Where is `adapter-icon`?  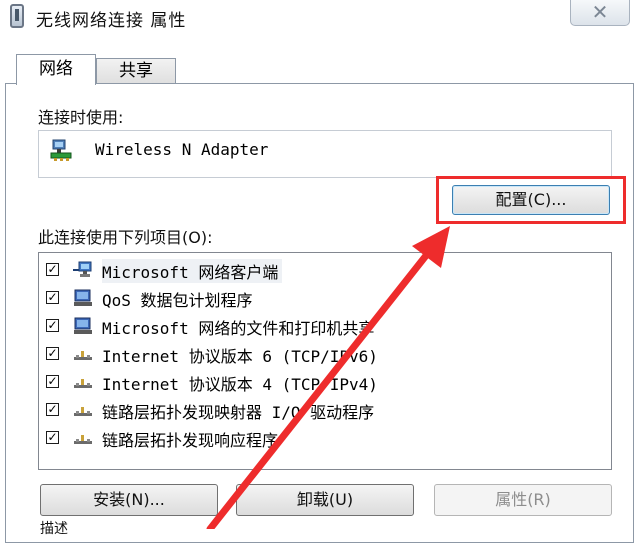 adapter-icon is located at coordinates (61, 150).